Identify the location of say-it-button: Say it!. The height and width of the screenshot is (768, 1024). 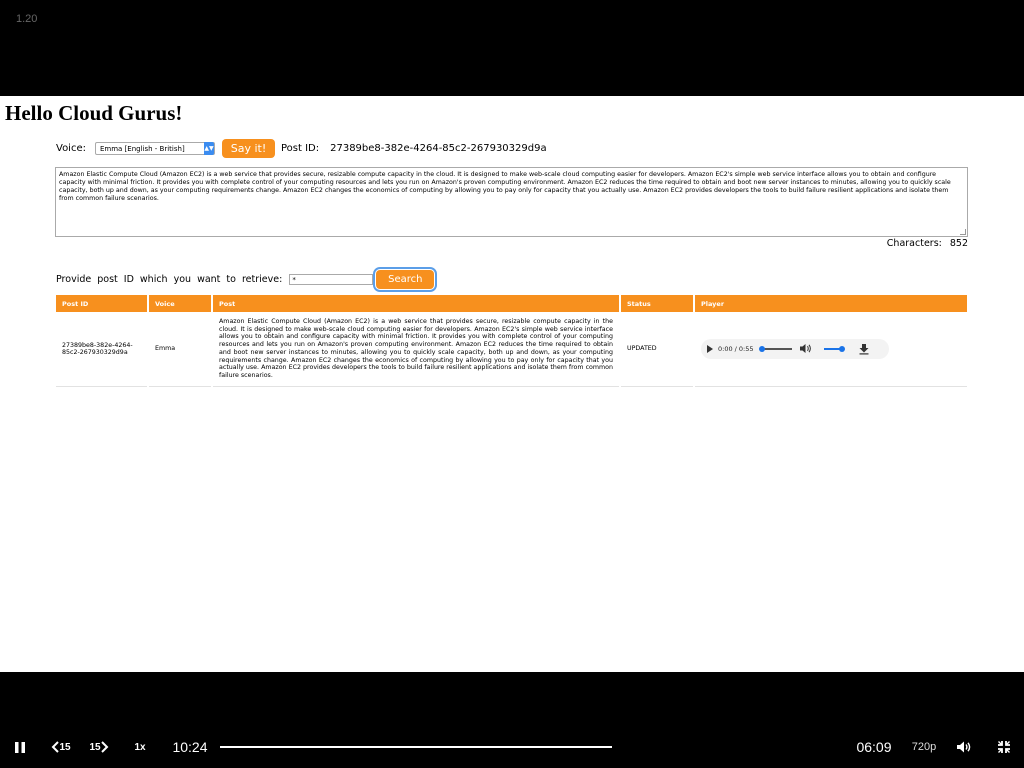
(248, 148).